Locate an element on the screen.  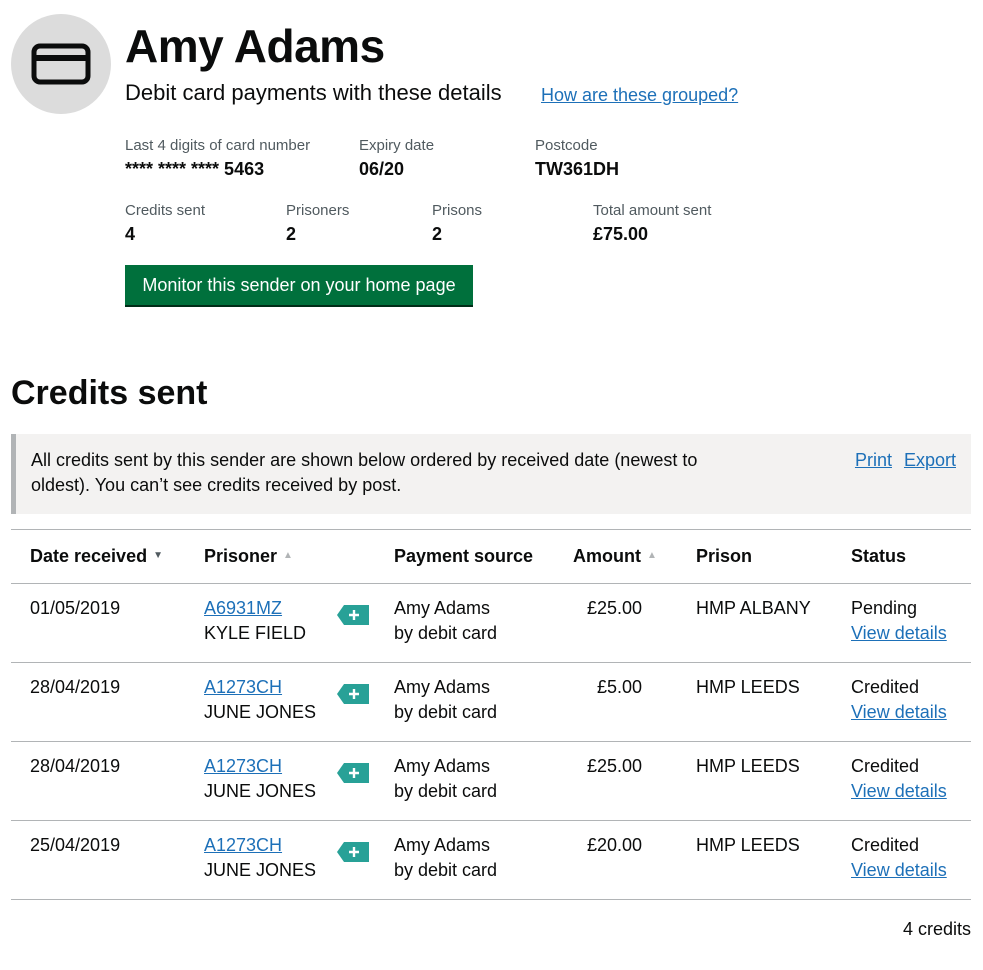
header-status: Status is located at coordinates (878, 556).